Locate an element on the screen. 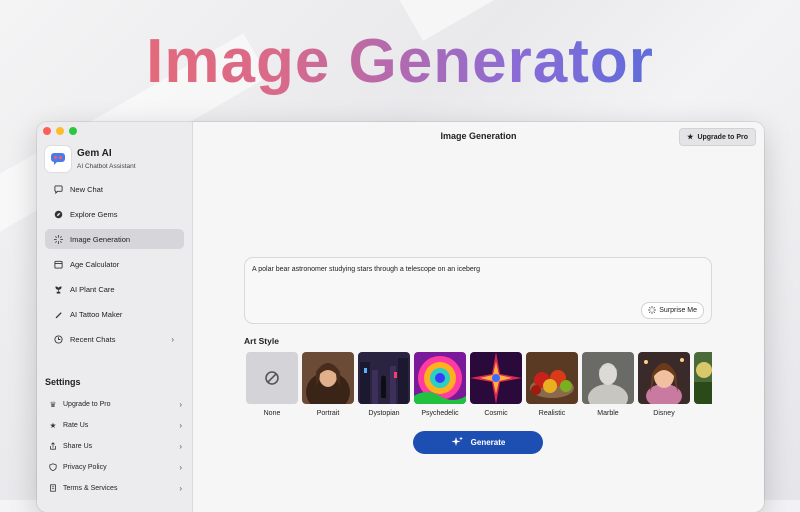 The width and height of the screenshot is (800, 512). style-option-cosmic: Cosmic is located at coordinates (496, 384).